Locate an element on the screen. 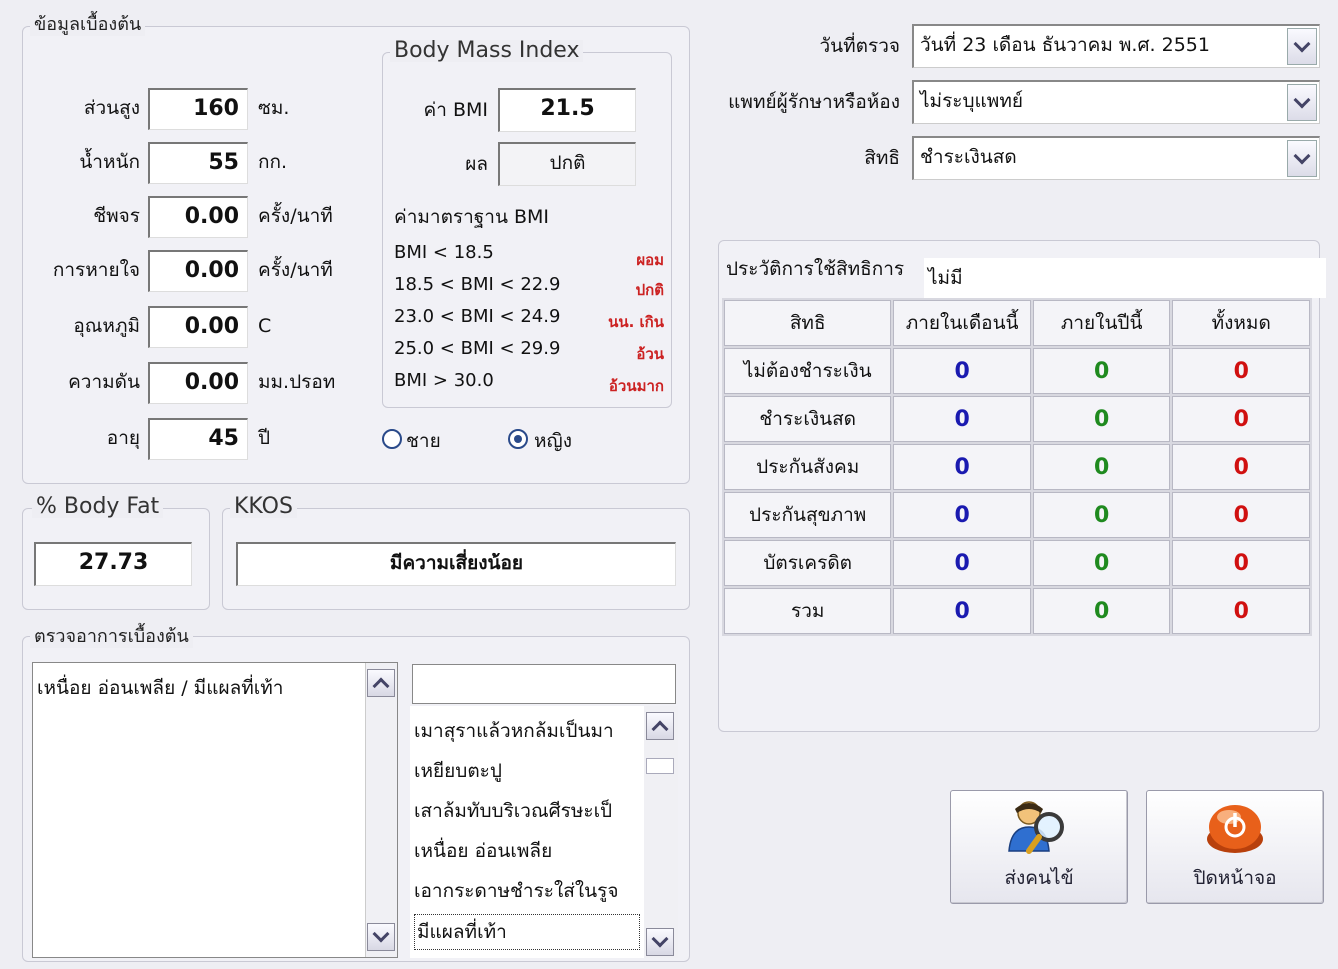 This screenshot has height=969, width=1338. right-name-cell: บัตรเครดิต is located at coordinates (808, 563).